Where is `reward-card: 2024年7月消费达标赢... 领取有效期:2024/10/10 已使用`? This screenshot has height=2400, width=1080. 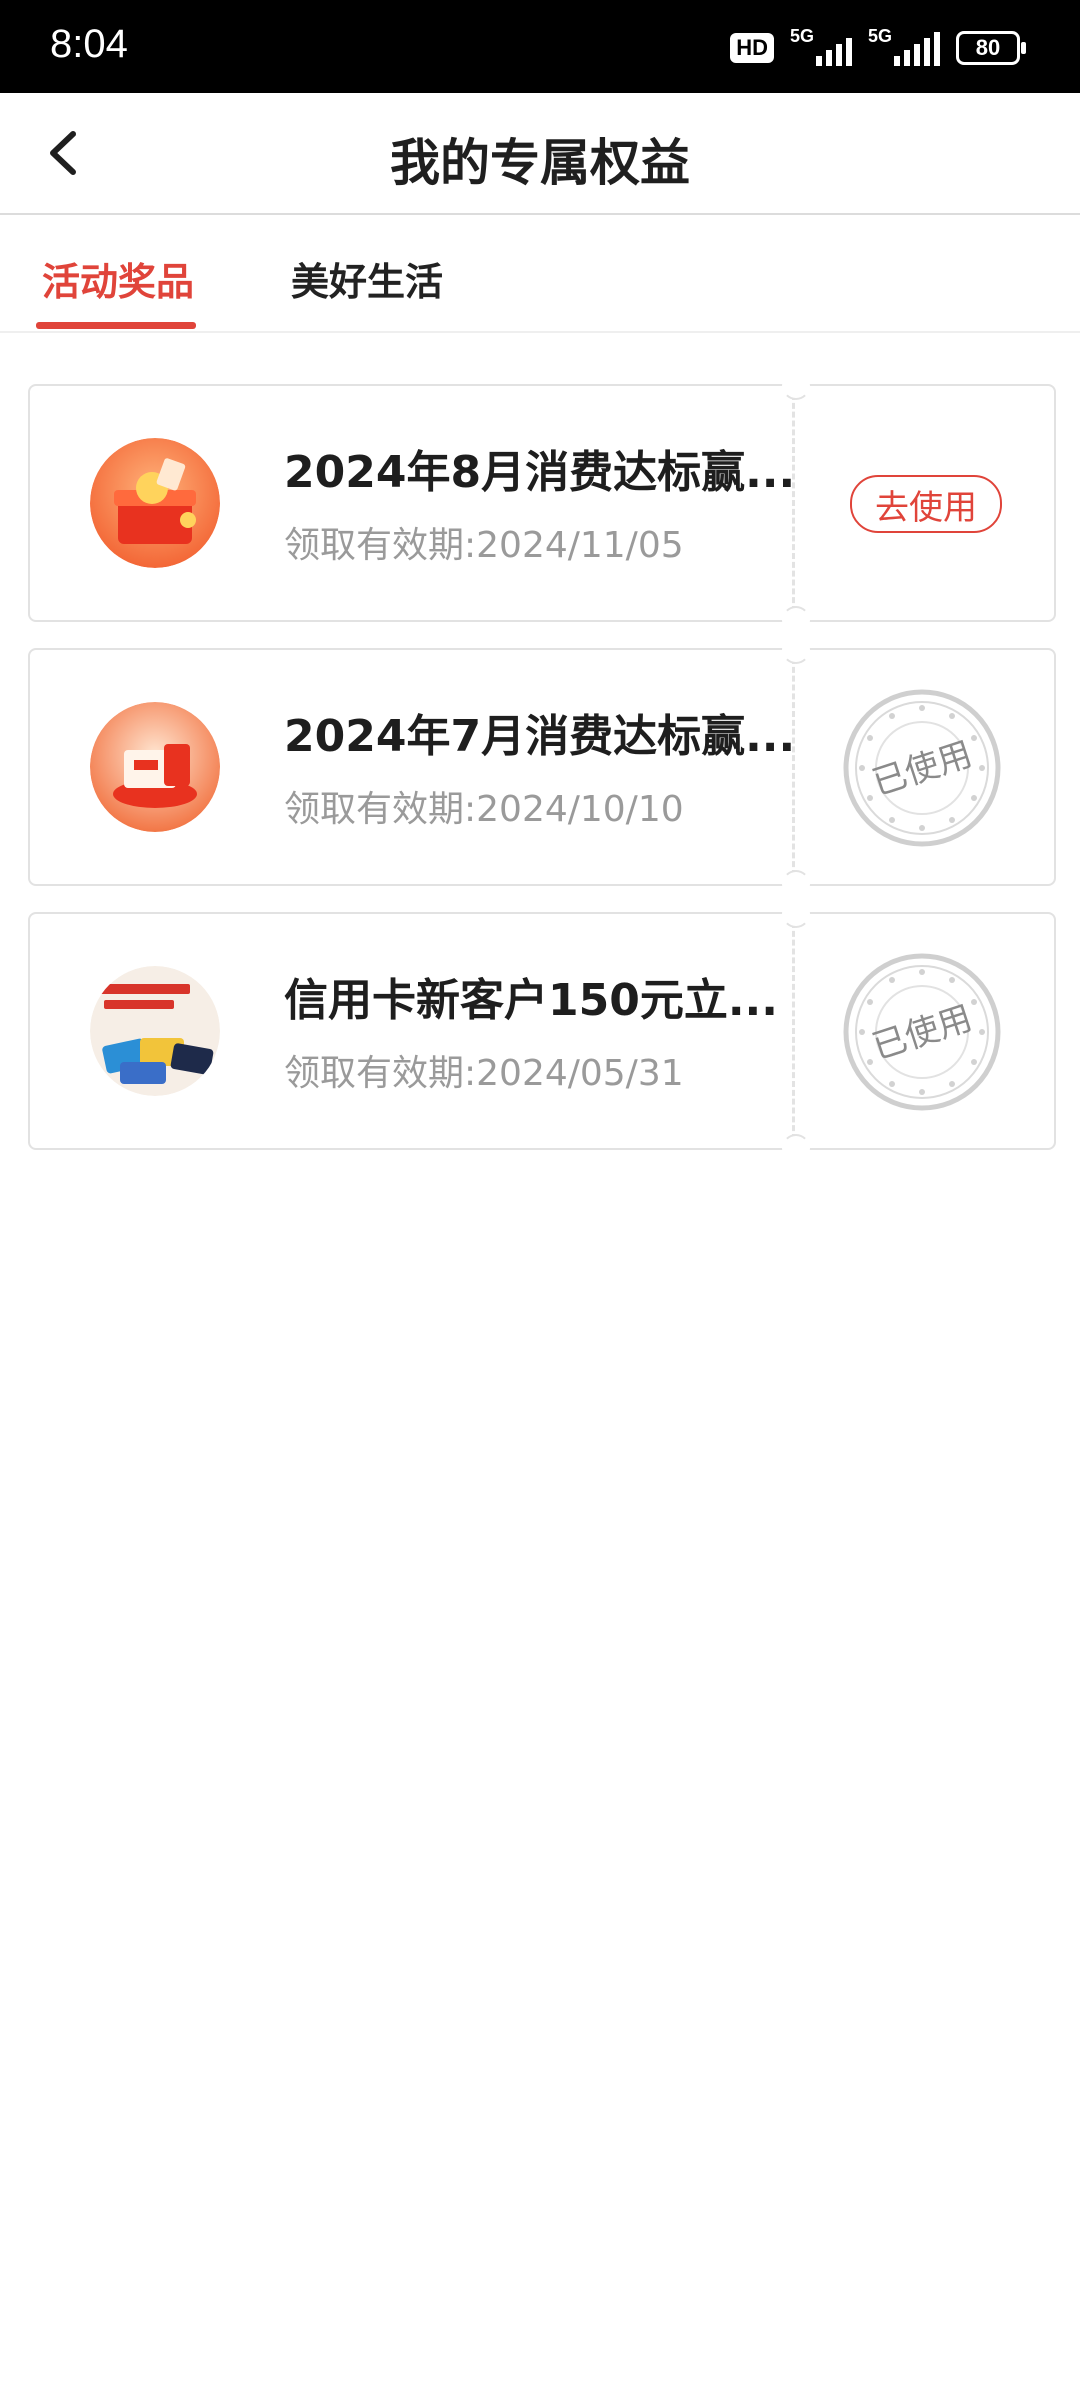 reward-card: 2024年7月消费达标赢... 领取有效期:2024/10/10 已使用 is located at coordinates (542, 767).